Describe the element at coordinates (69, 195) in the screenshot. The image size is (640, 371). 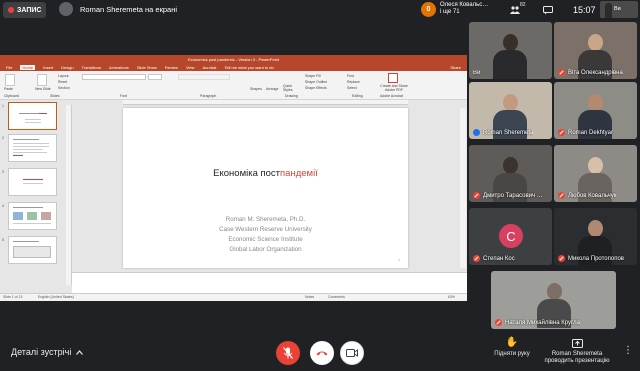
I see `vertical-ruler` at that location.